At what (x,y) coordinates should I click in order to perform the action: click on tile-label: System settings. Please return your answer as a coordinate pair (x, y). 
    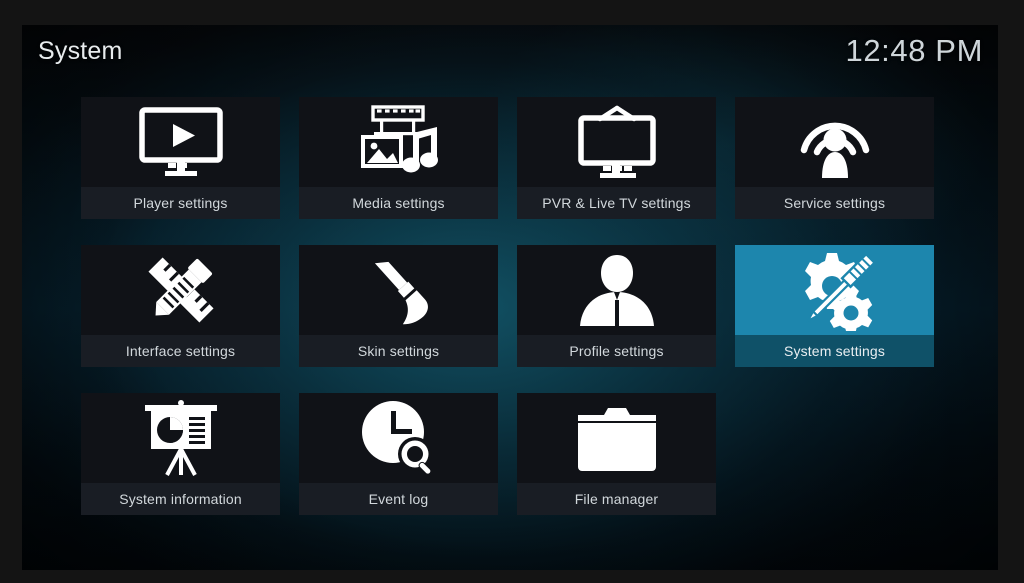
    Looking at the image, I should click on (834, 351).